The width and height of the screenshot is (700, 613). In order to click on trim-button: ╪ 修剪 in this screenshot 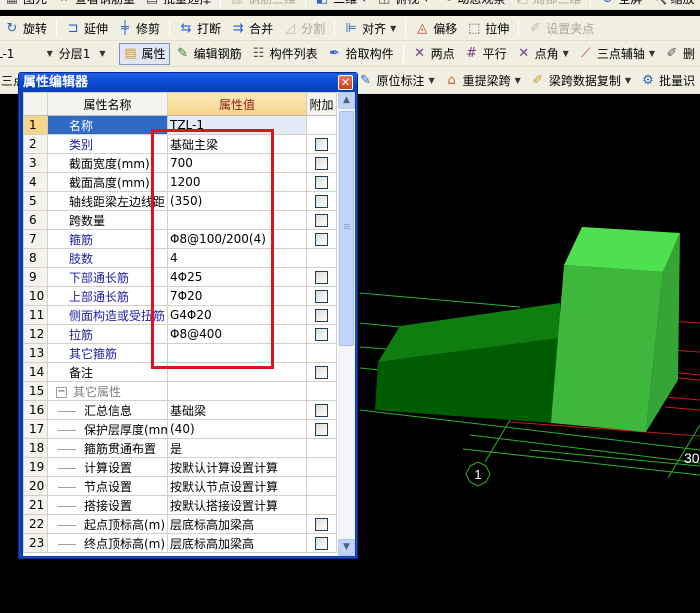, I will do `click(138, 28)`.